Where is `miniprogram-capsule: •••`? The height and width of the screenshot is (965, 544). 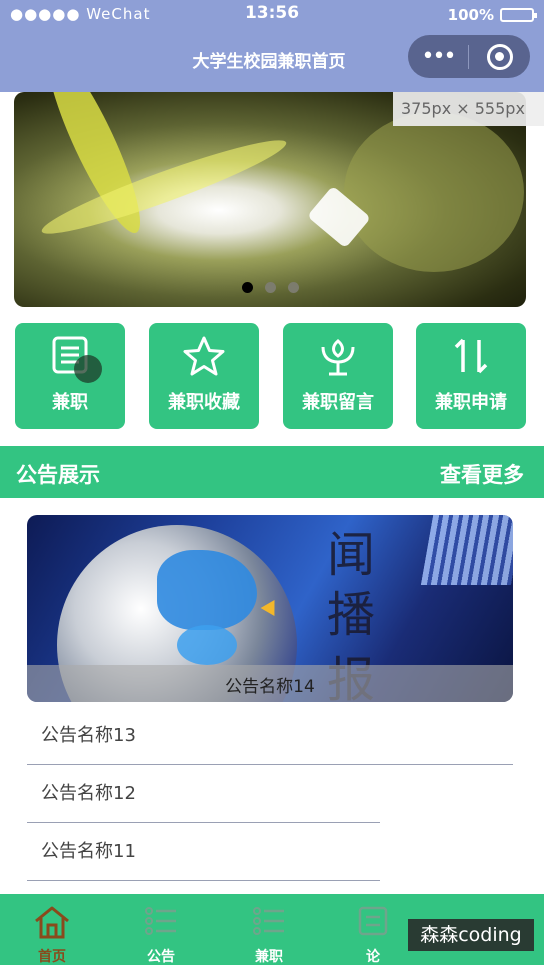
miniprogram-capsule: ••• is located at coordinates (469, 56).